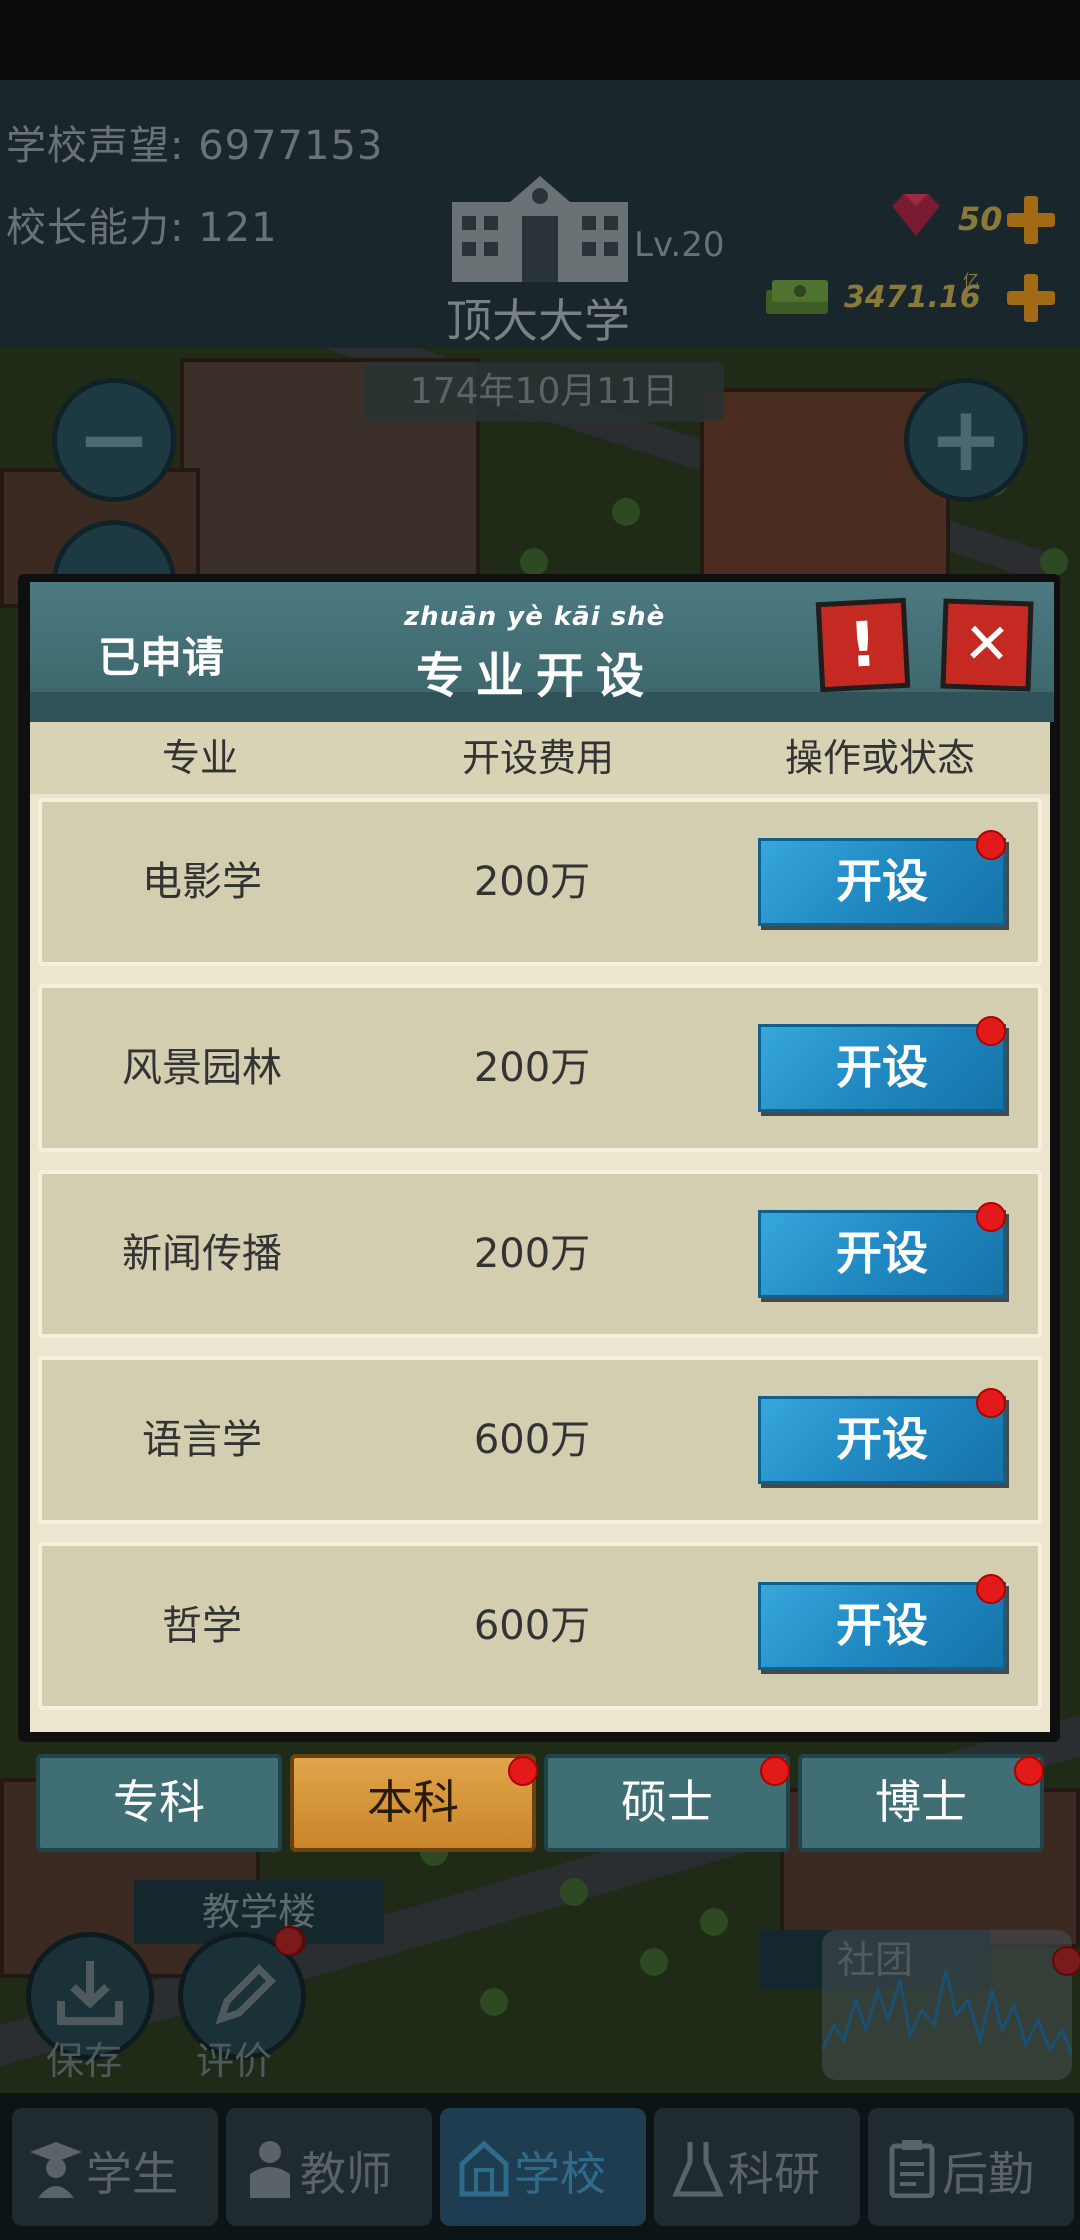 The width and height of the screenshot is (1080, 2240). Describe the element at coordinates (698, 2169) in the screenshot. I see `flask-icon` at that location.